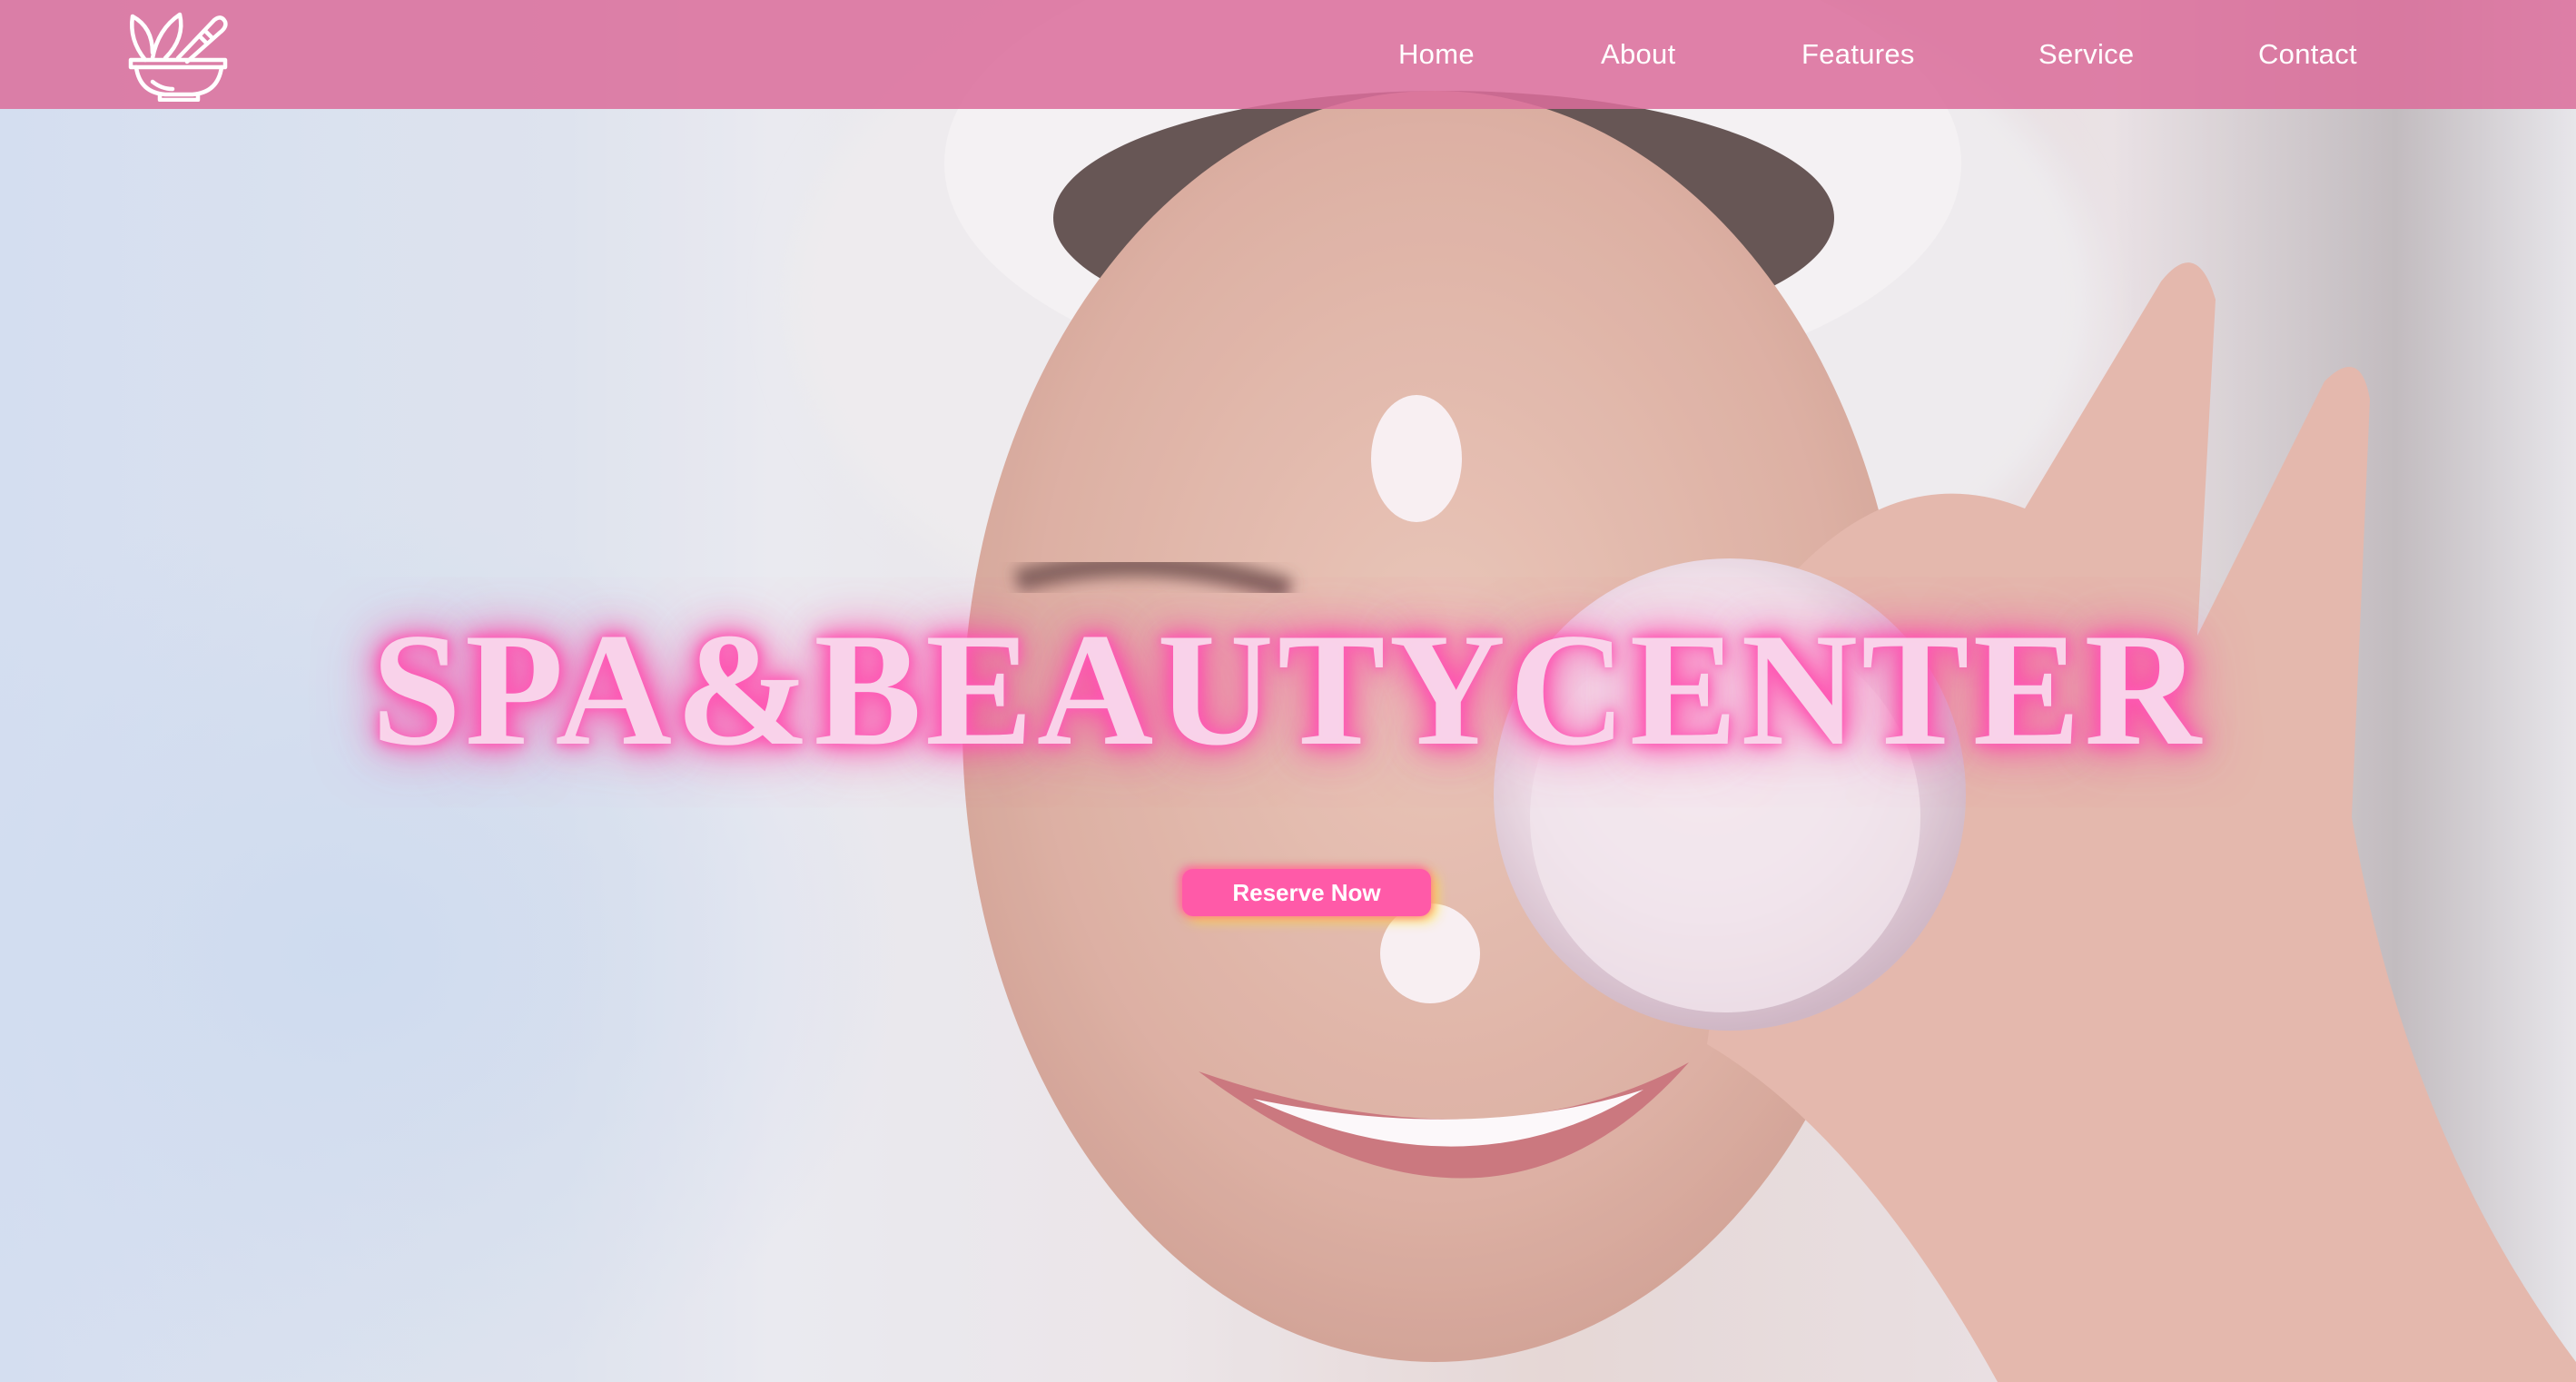  I want to click on nav-about-link: About, so click(1638, 54).